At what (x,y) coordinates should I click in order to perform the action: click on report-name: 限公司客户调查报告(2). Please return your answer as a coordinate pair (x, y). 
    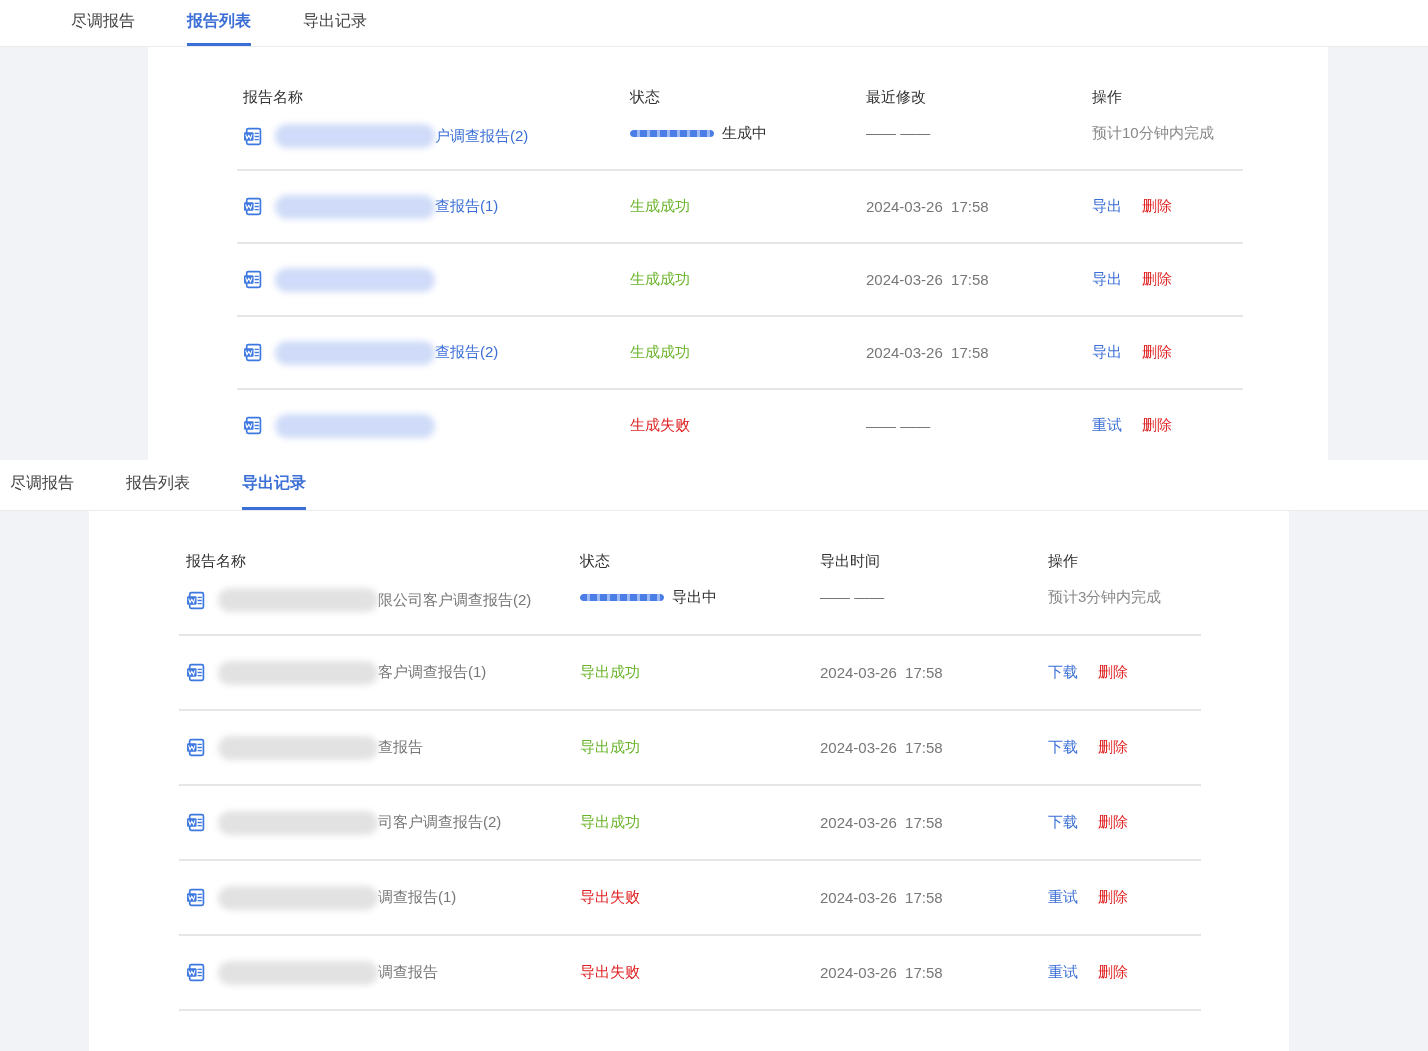
    Looking at the image, I should click on (455, 600).